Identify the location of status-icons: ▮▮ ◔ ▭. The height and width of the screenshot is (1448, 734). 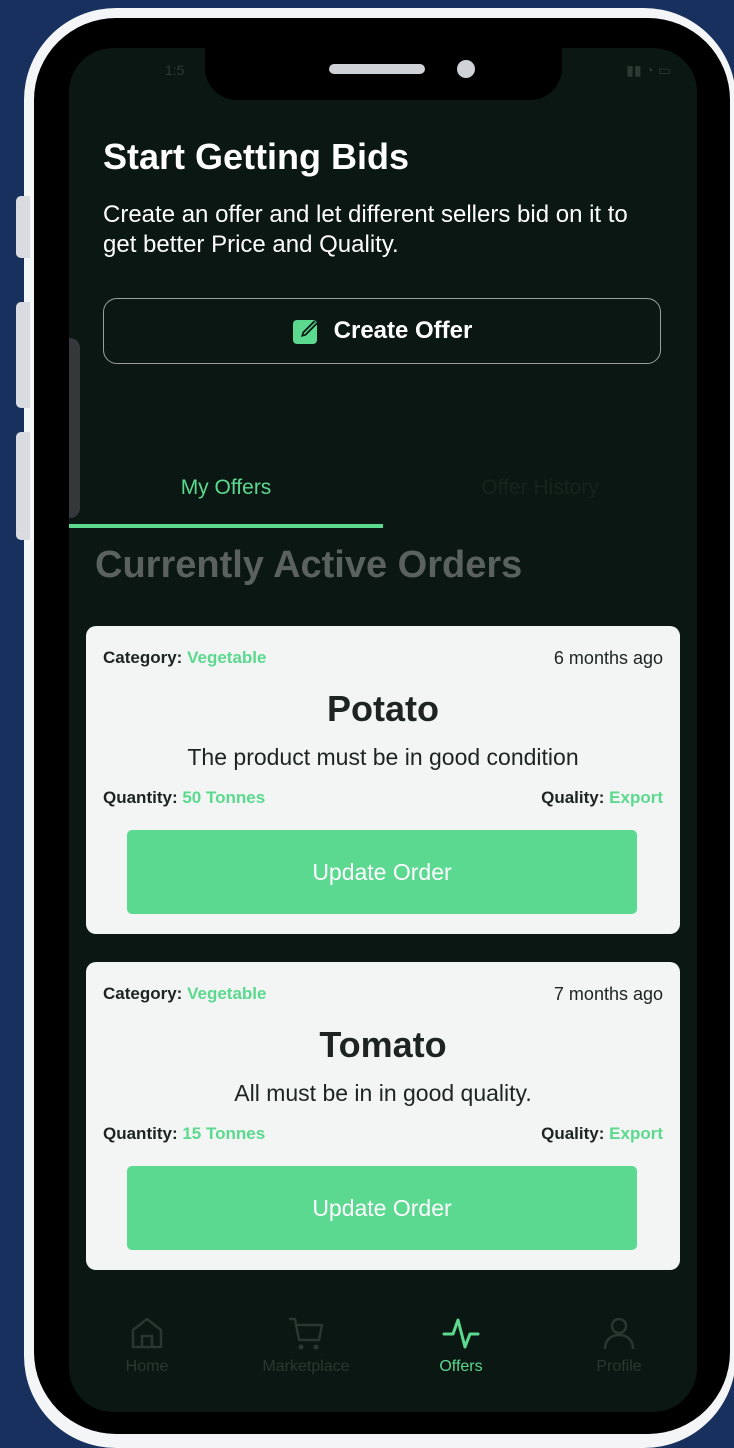
(648, 70).